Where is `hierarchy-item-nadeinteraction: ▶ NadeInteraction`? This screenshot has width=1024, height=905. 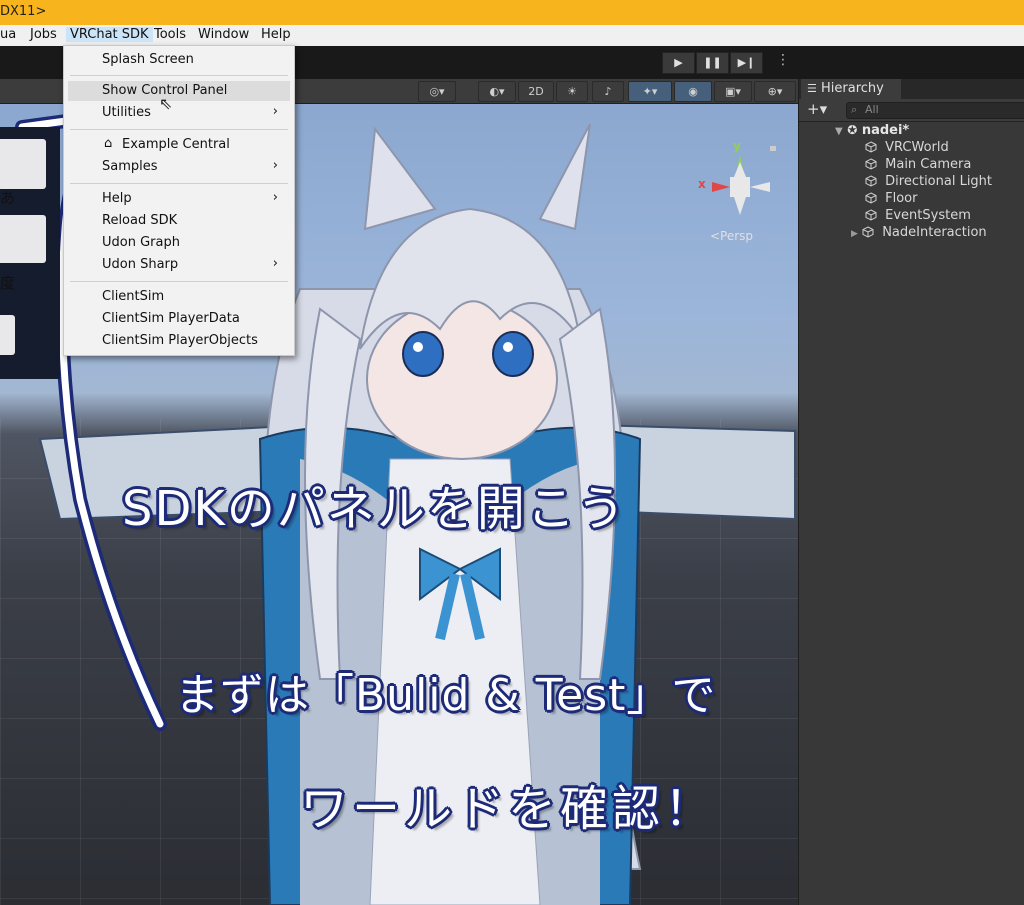 hierarchy-item-nadeinteraction: ▶ NadeInteraction is located at coordinates (919, 232).